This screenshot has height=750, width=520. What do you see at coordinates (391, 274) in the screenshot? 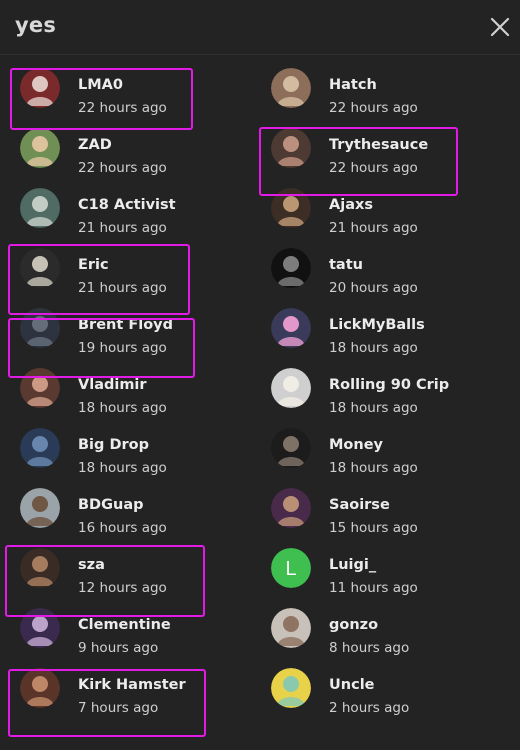
I see `user-list-item: tatu 20 hours ago` at bounding box center [391, 274].